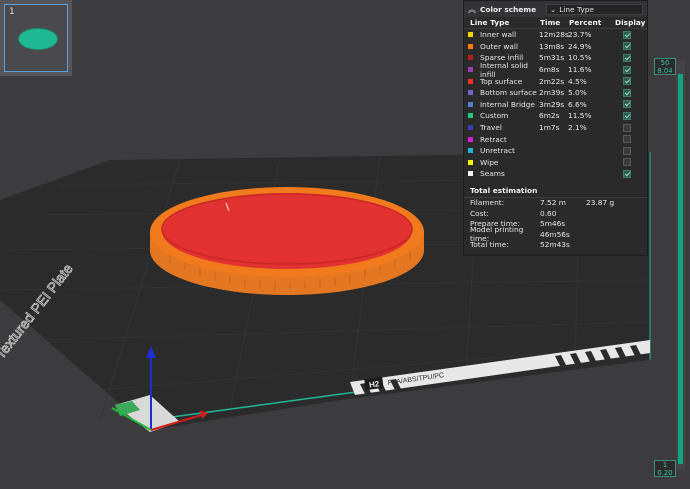 This screenshot has width=690, height=489. Describe the element at coordinates (497, 151) in the screenshot. I see `line-type-name: Unretract` at that location.